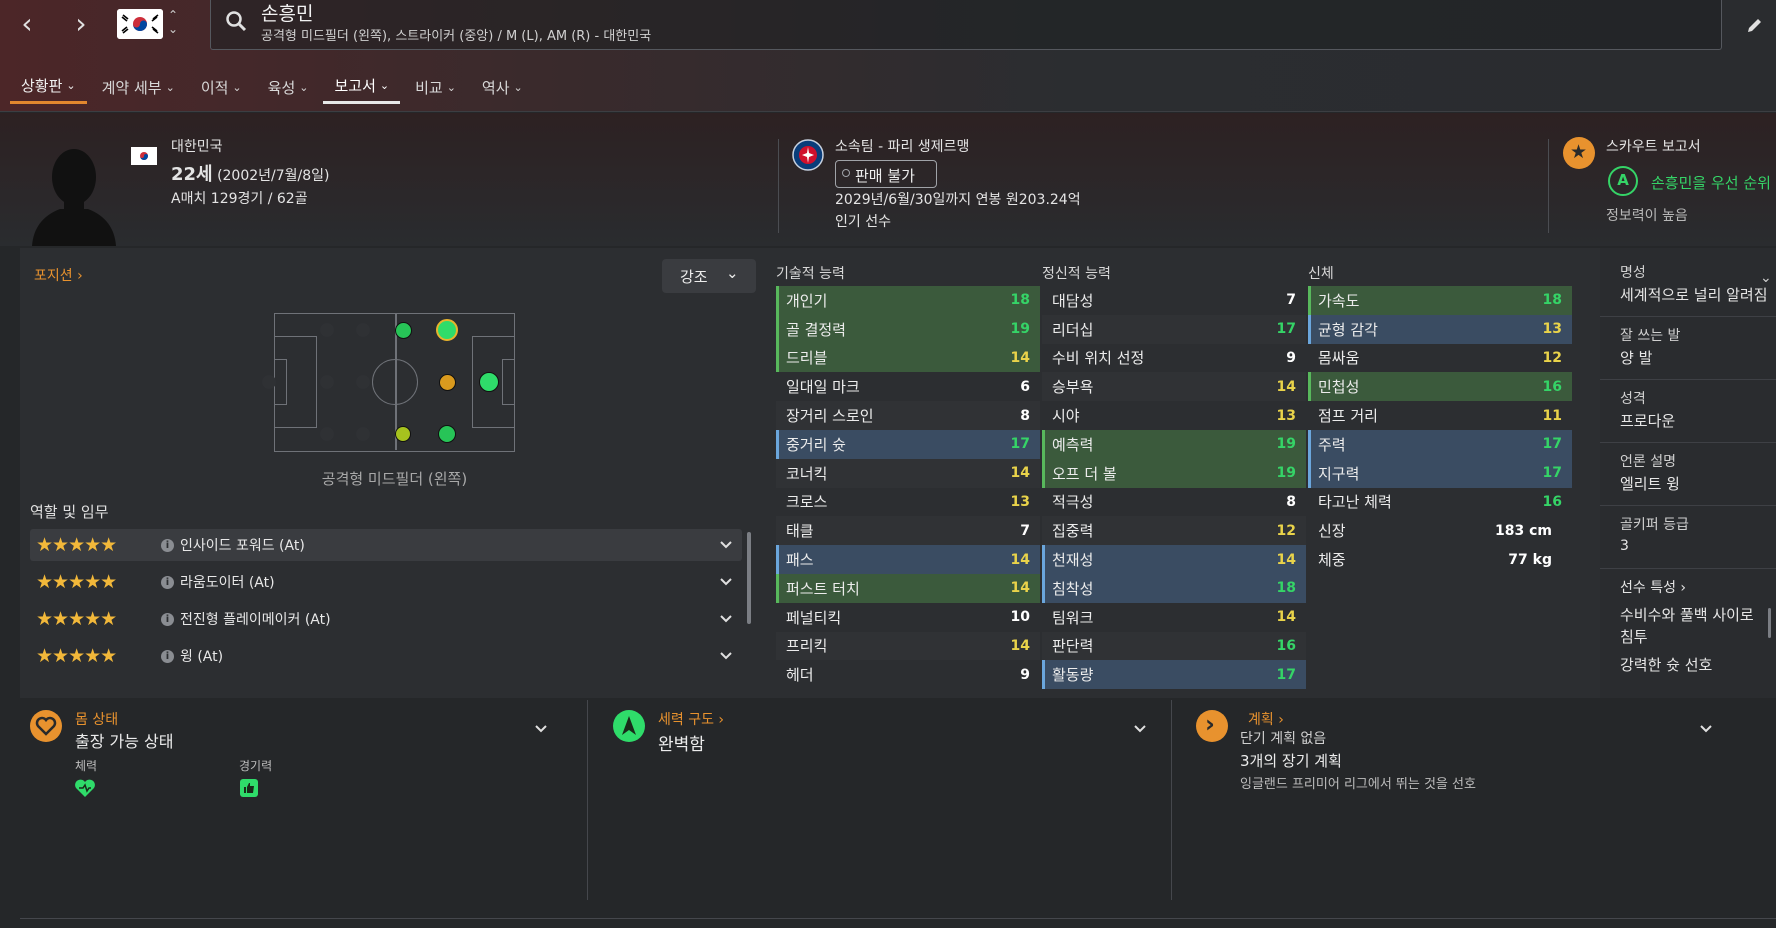 The image size is (1776, 928). Describe the element at coordinates (242, 546) in the screenshot. I see `role-label: 인사이드 포워드 (At)` at that location.